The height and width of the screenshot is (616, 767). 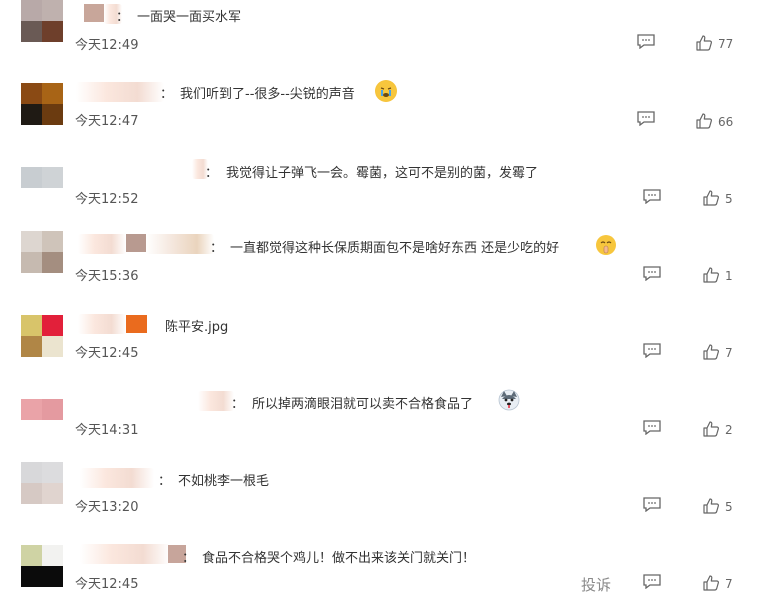 What do you see at coordinates (383, 346) in the screenshot?
I see `comment-item: 陈平安.jpg 今天12:45 7` at bounding box center [383, 346].